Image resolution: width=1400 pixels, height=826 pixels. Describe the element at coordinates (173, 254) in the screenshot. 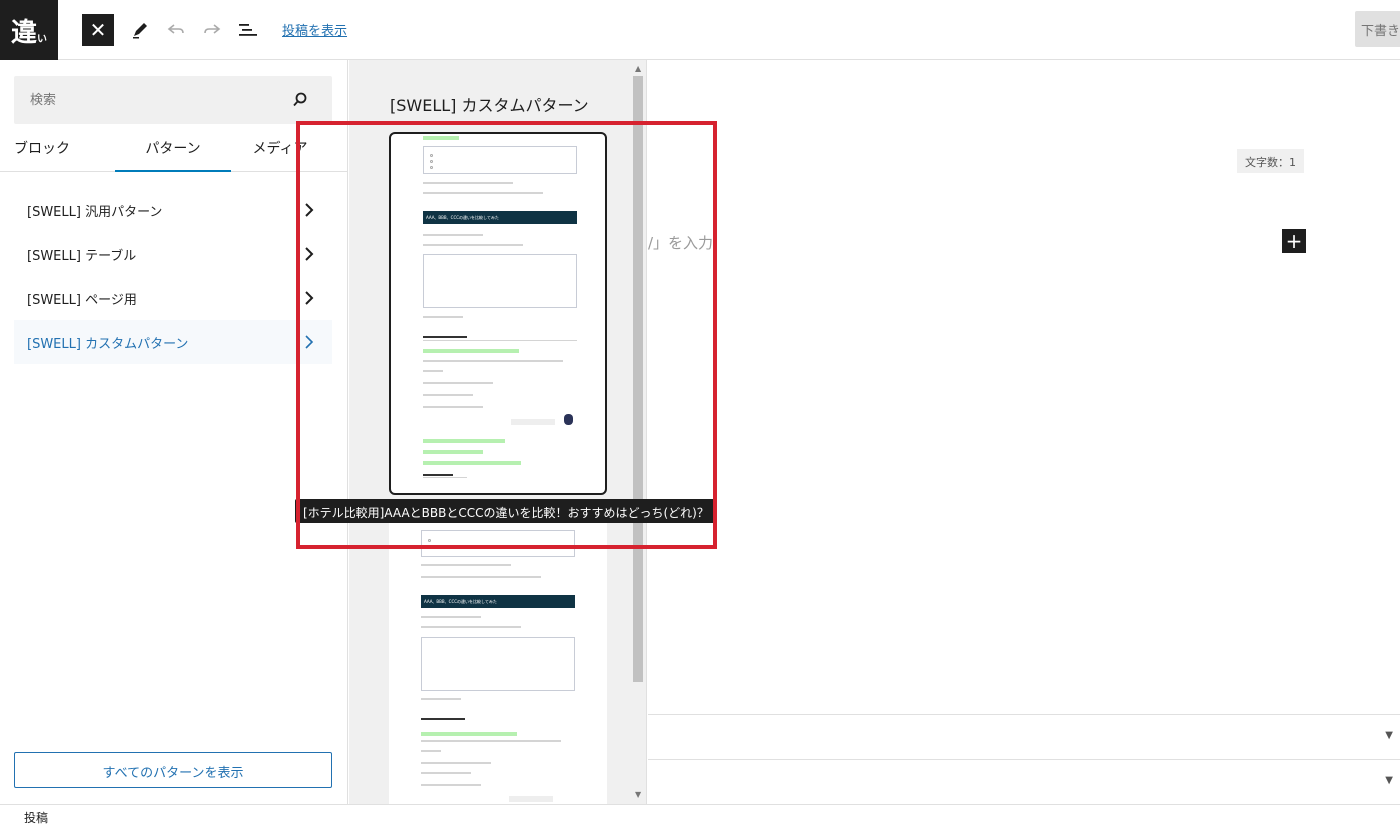

I see `category-item: [SWELL] テーブル` at that location.